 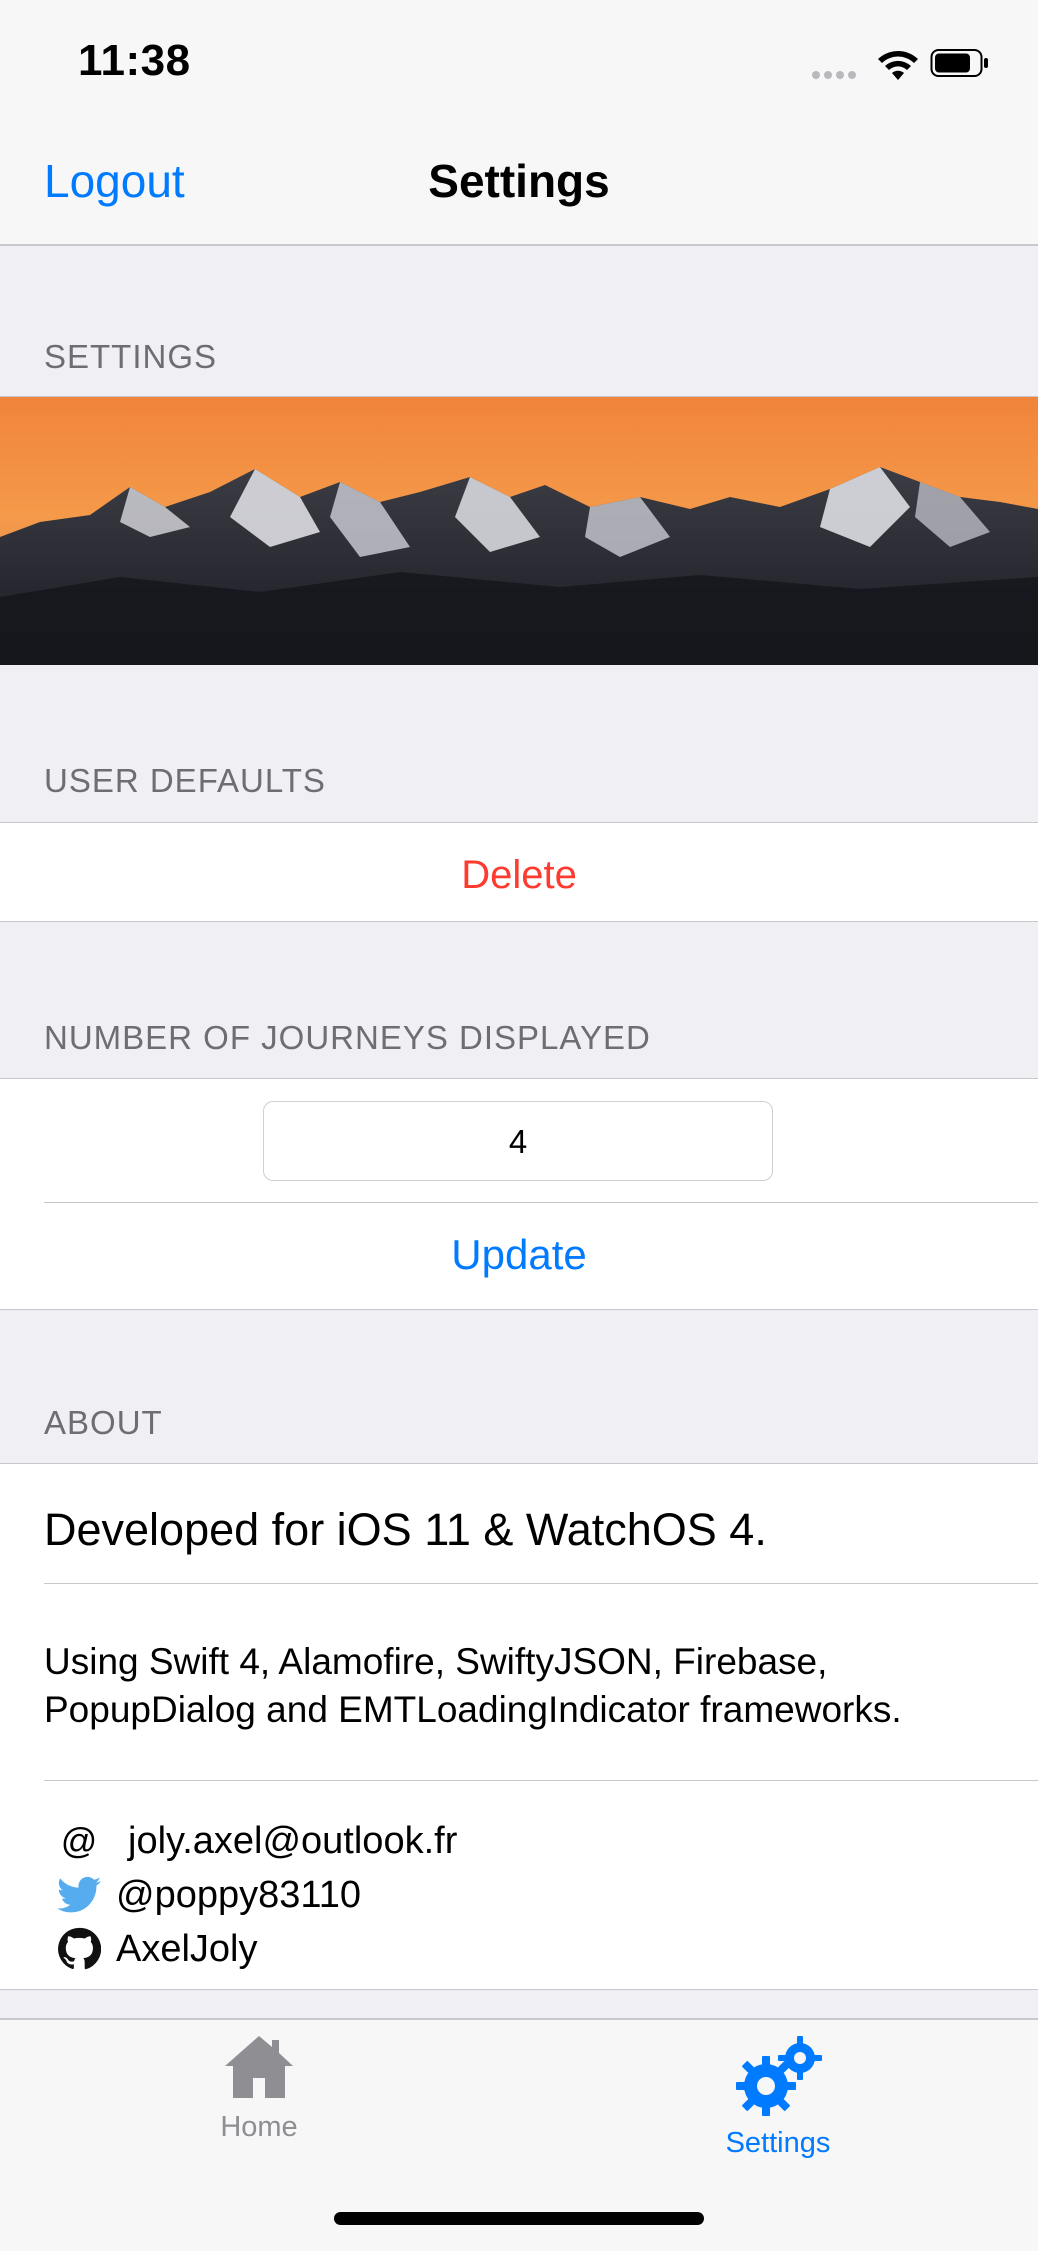 I want to click on cellular-signal-icon, so click(x=836, y=75).